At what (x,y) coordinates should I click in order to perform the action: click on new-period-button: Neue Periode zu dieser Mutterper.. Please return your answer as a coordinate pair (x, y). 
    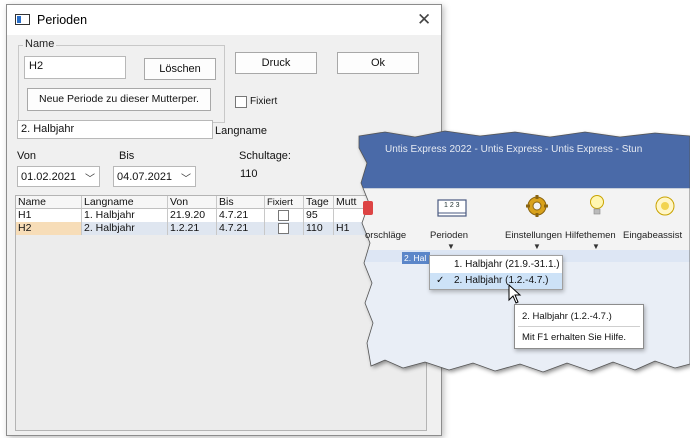
    Looking at the image, I should click on (119, 99).